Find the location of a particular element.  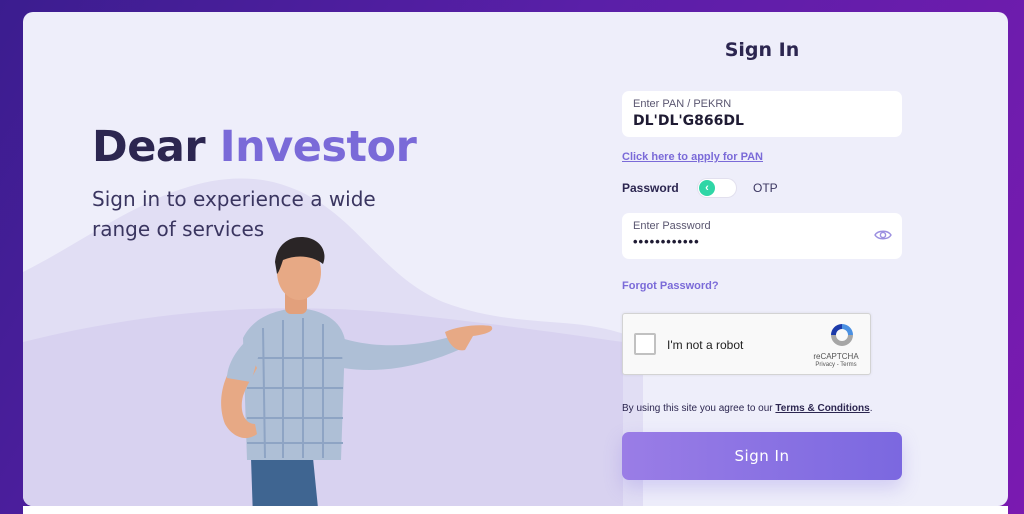

recaptcha-logo-icon is located at coordinates (842, 335).